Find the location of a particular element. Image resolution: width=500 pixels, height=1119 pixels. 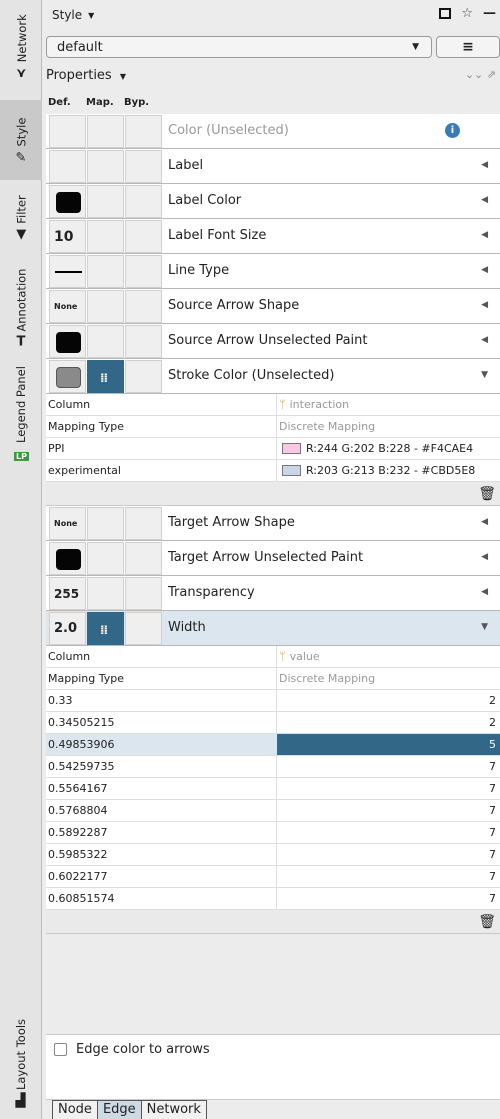

prop-row-color-unselected: Color (Unselected) i is located at coordinates (273, 131).